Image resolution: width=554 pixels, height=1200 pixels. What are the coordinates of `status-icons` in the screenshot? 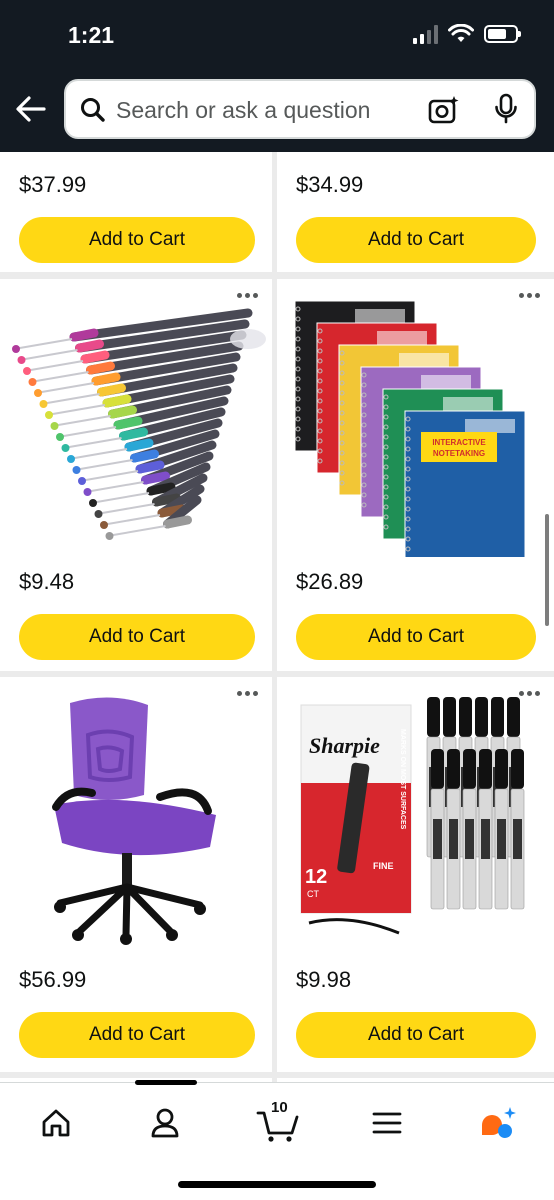 It's located at (467, 34).